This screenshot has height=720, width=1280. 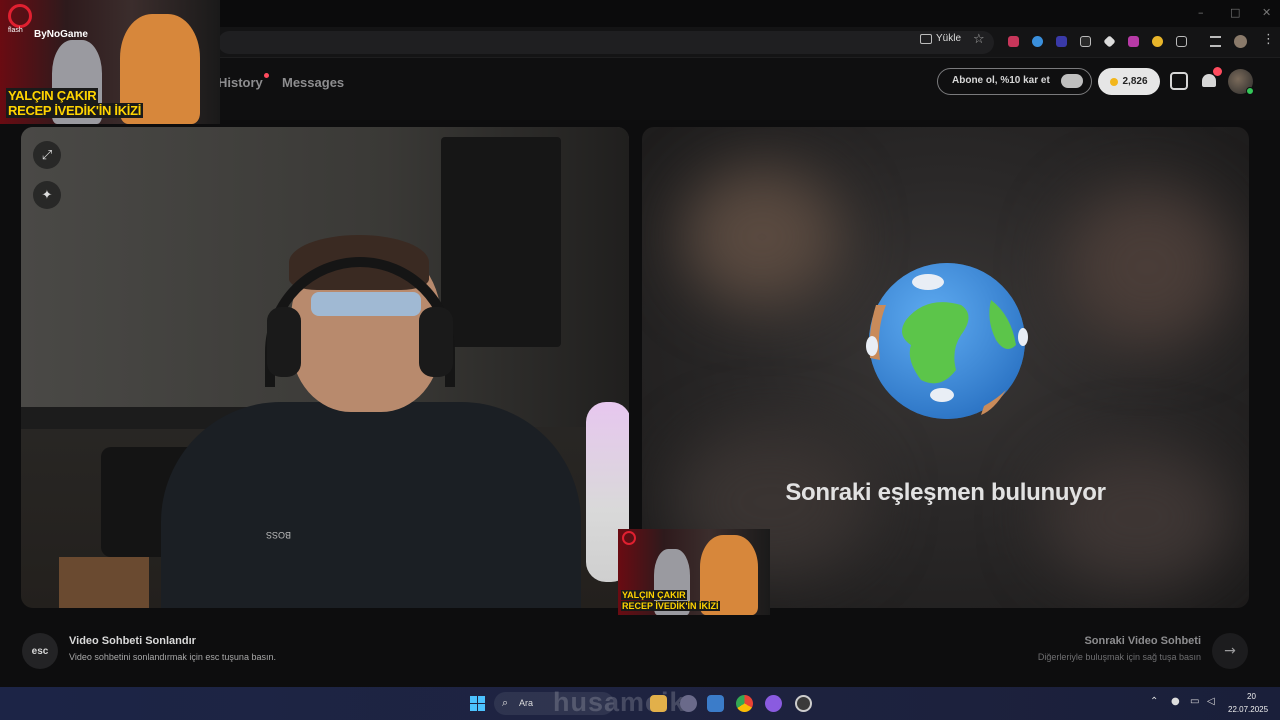 I want to click on effects-wand-icon: ✦, so click(x=47, y=195).